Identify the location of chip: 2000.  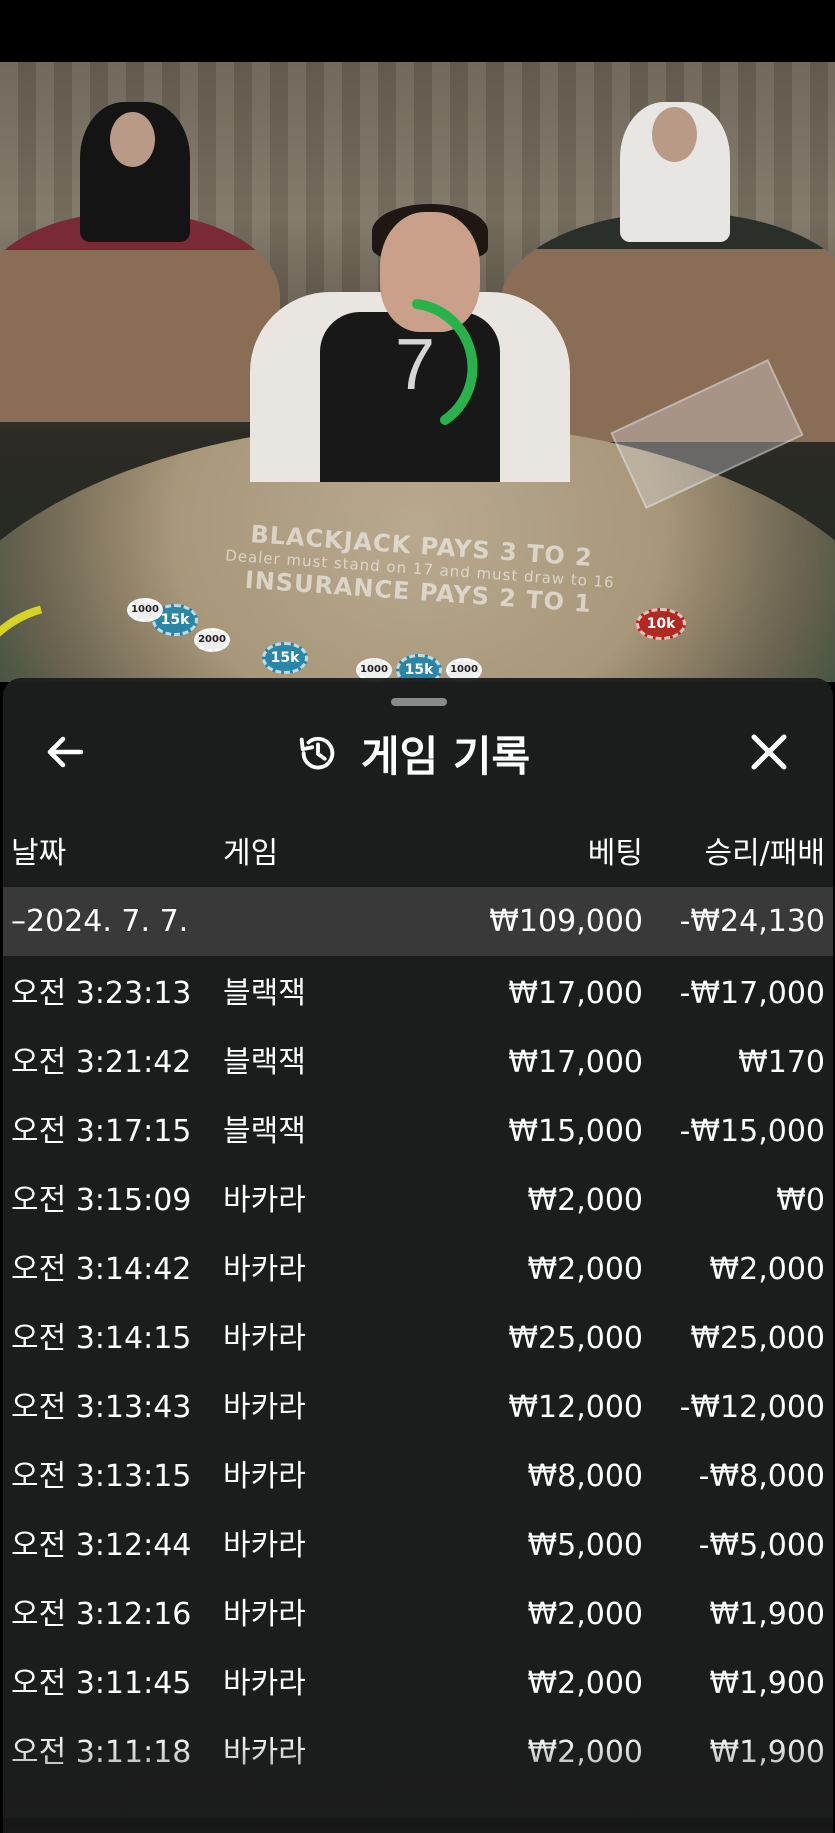
(212, 640).